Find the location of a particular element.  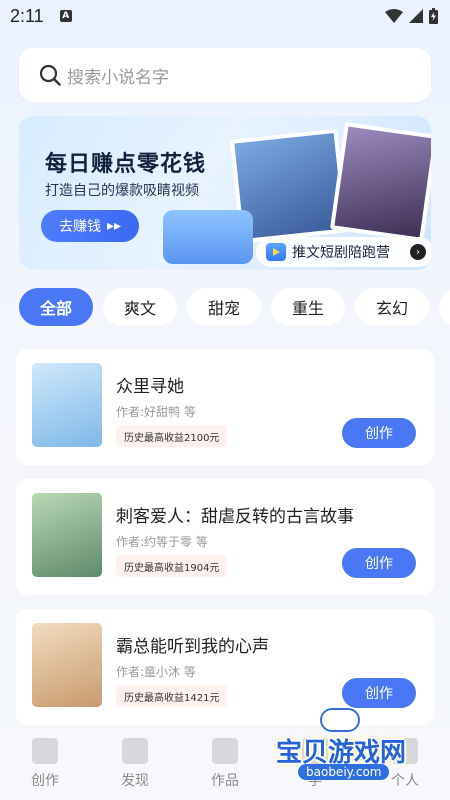

novel-author: 作者:约等于零 等 is located at coordinates (162, 542).